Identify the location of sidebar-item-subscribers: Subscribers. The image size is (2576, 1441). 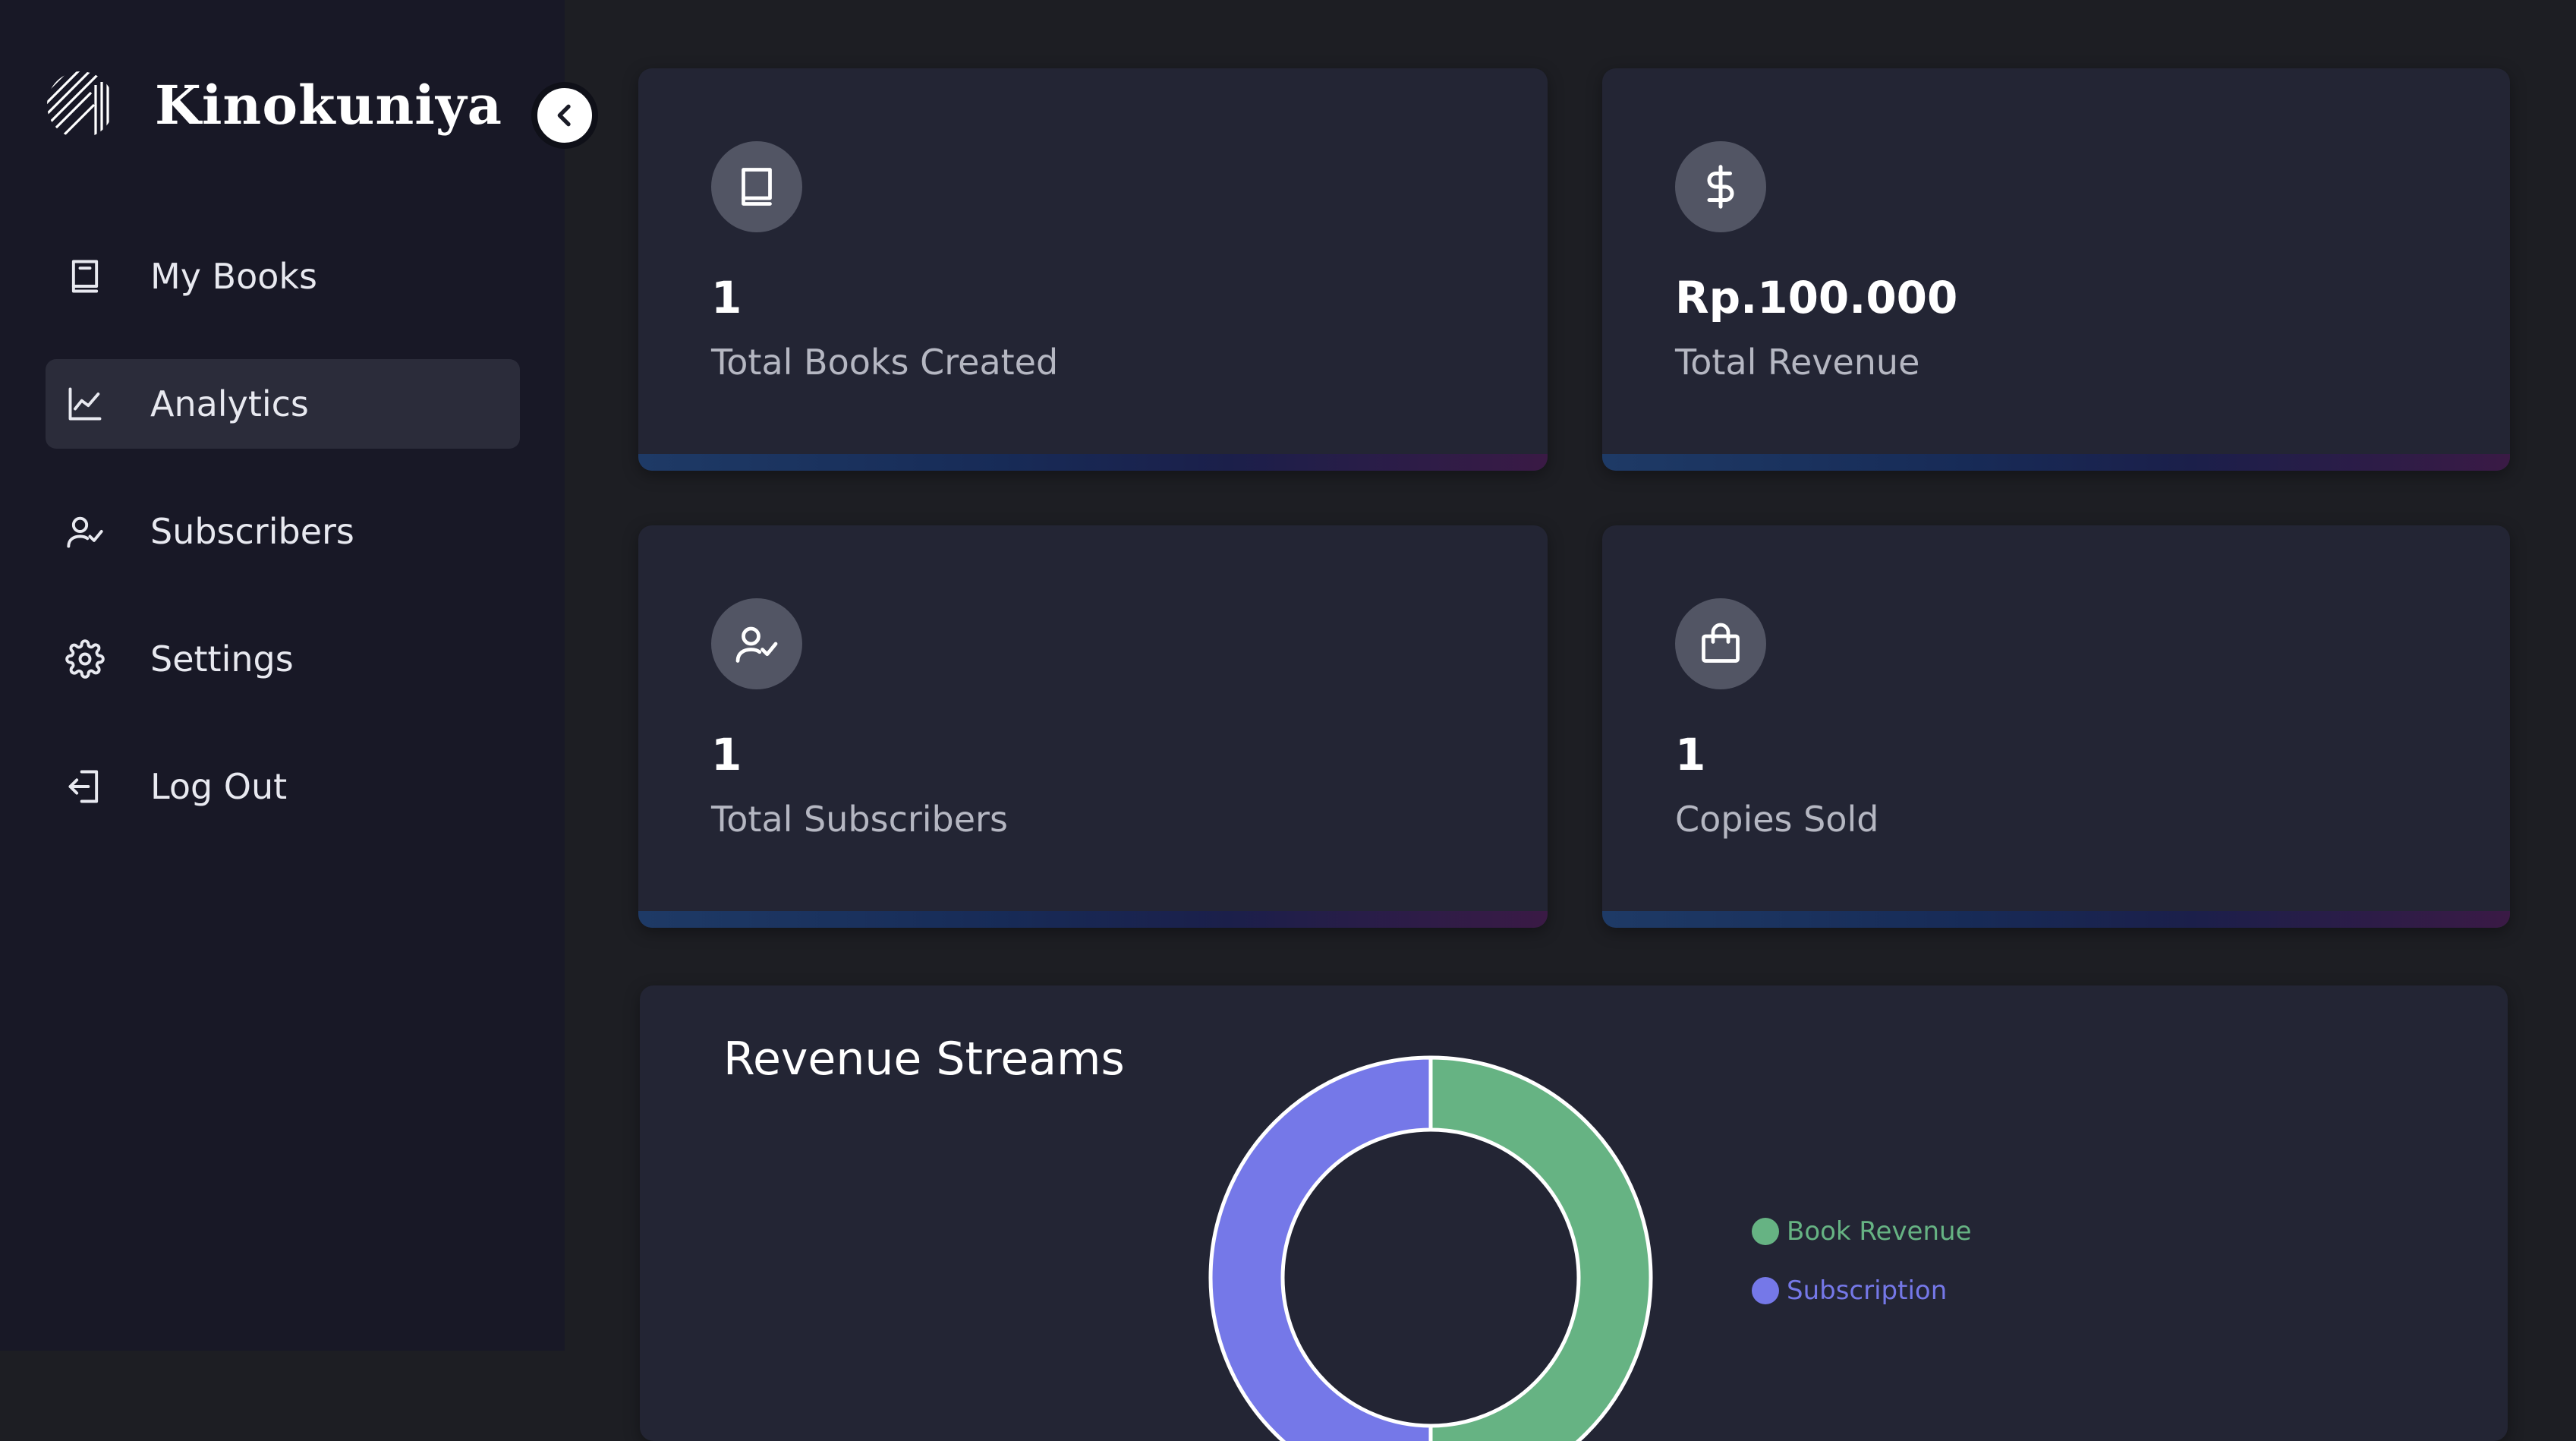
(283, 531).